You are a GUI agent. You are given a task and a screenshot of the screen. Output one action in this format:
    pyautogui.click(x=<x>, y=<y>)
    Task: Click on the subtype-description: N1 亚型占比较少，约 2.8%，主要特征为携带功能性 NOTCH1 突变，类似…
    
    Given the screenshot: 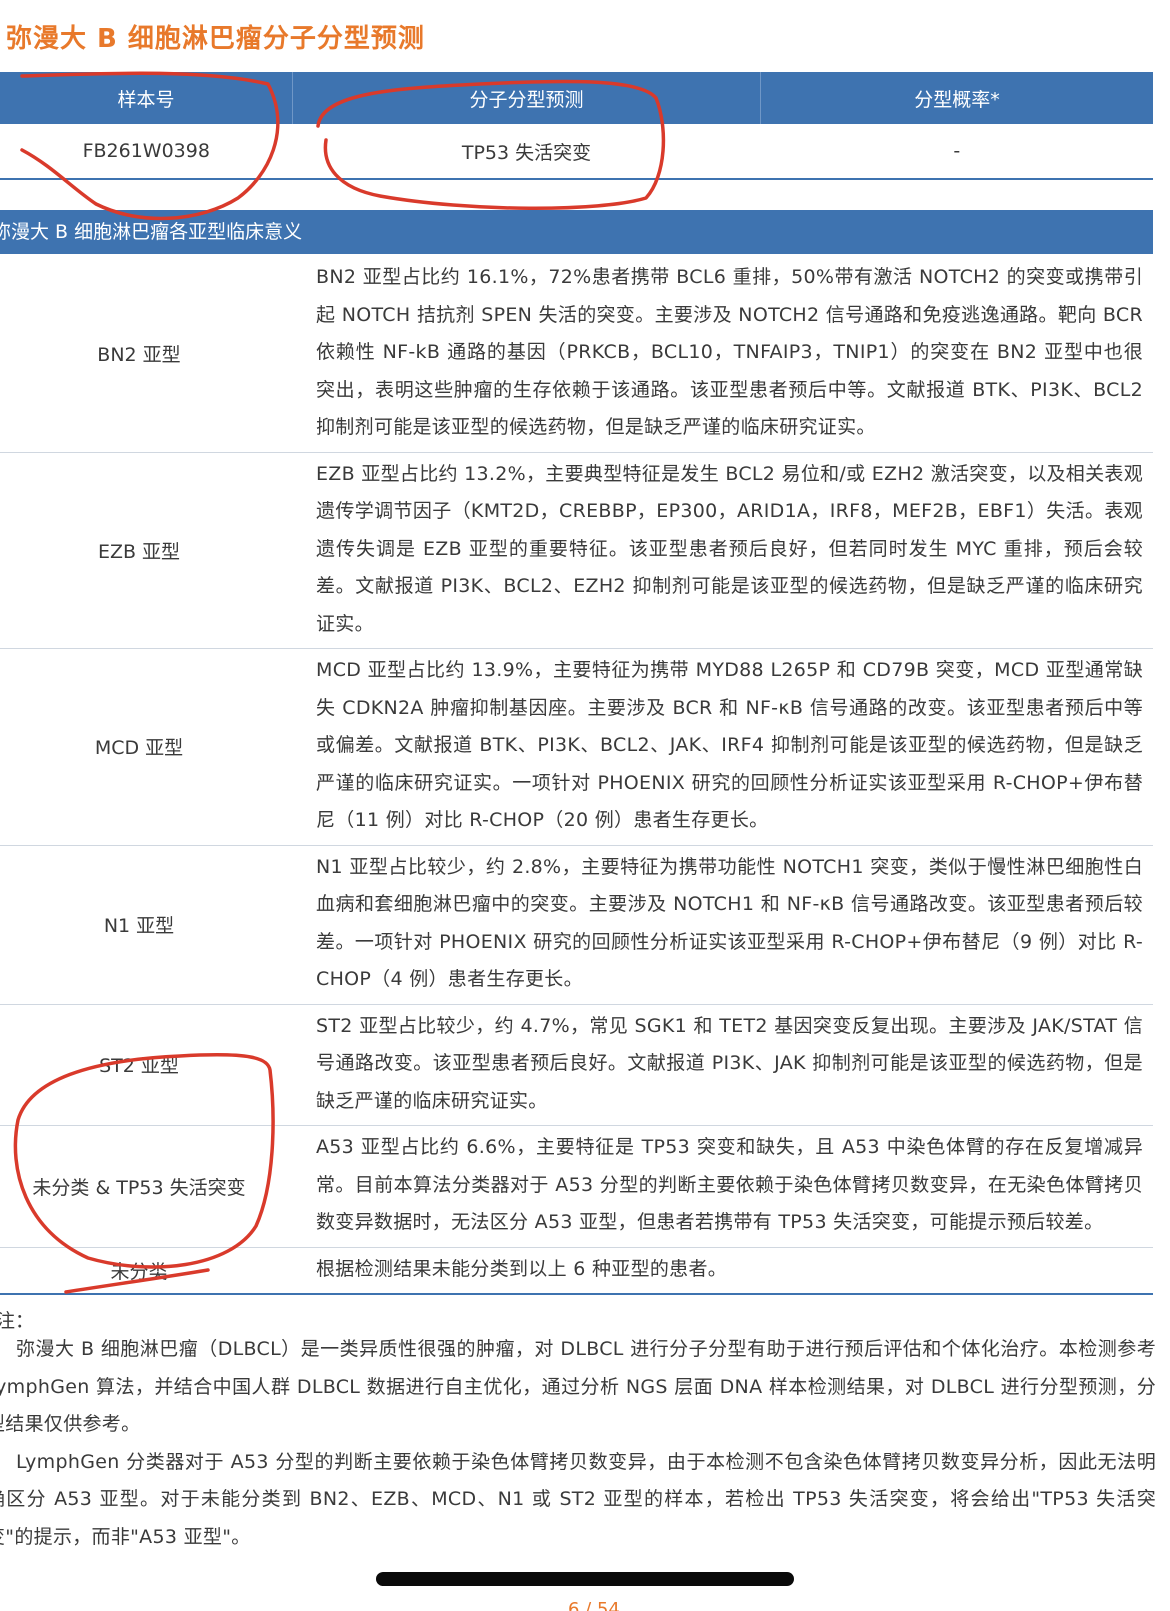 What is the action you would take?
    pyautogui.click(x=715, y=925)
    